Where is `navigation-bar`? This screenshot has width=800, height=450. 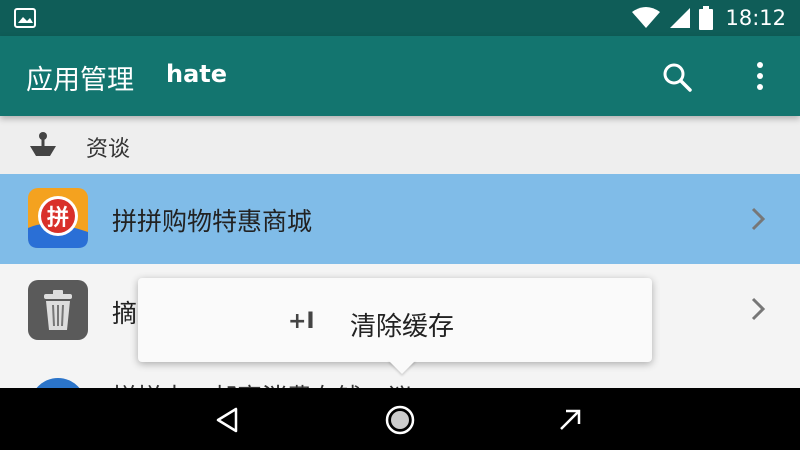 navigation-bar is located at coordinates (400, 419).